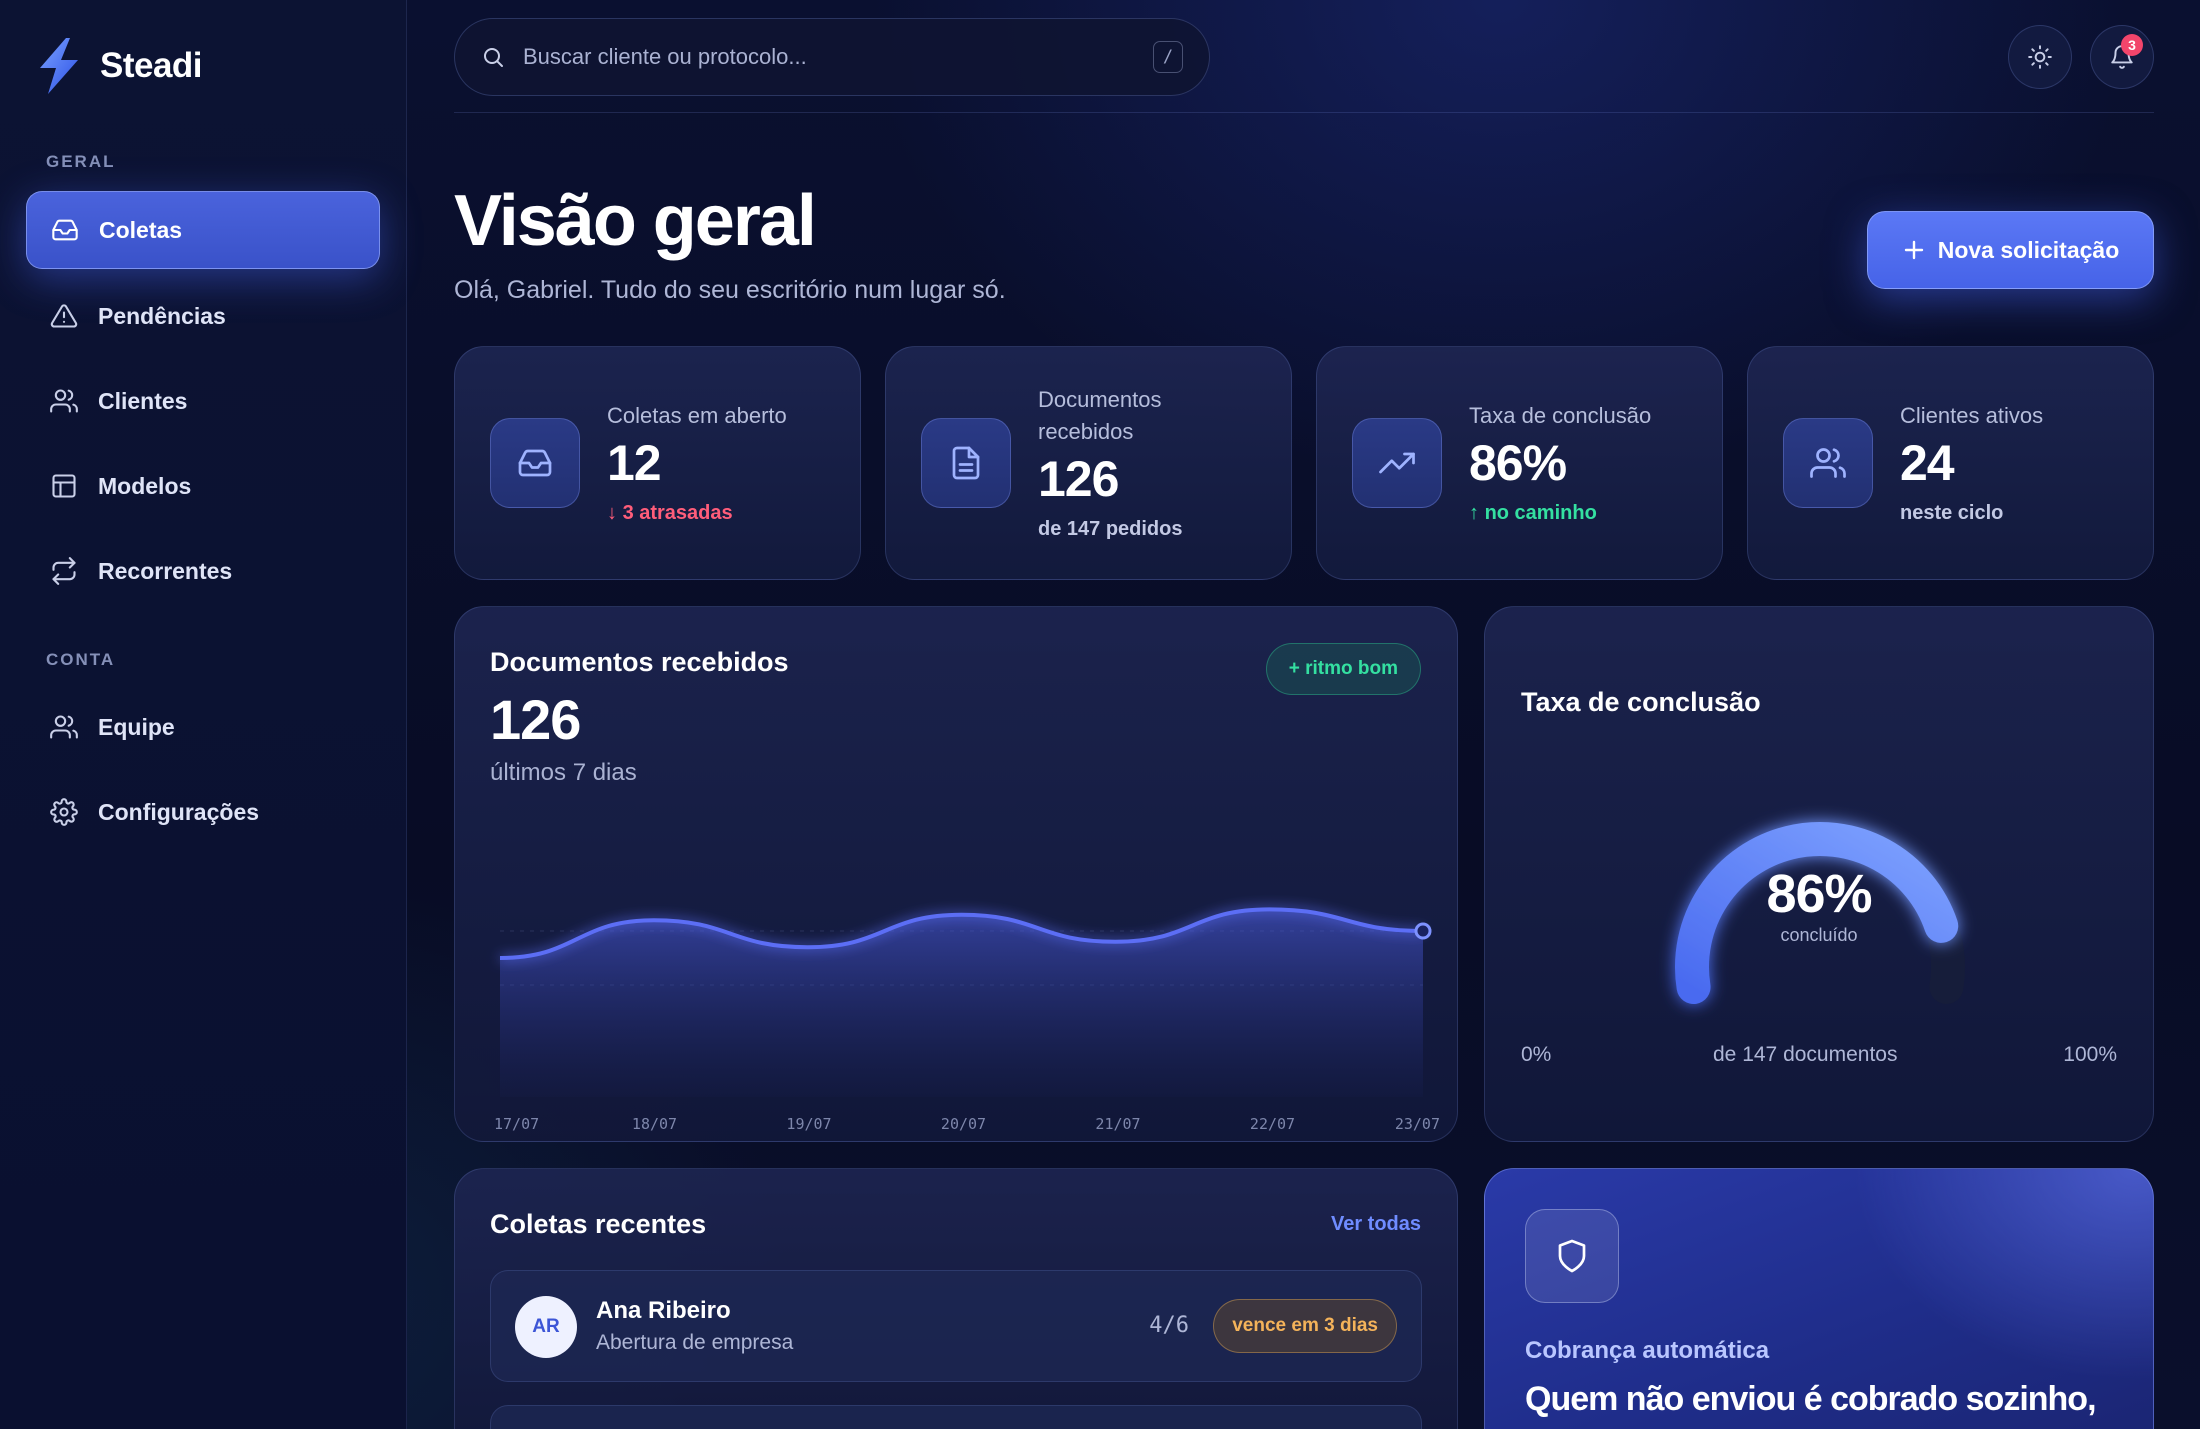  I want to click on brand: Steadi, so click(119, 66).